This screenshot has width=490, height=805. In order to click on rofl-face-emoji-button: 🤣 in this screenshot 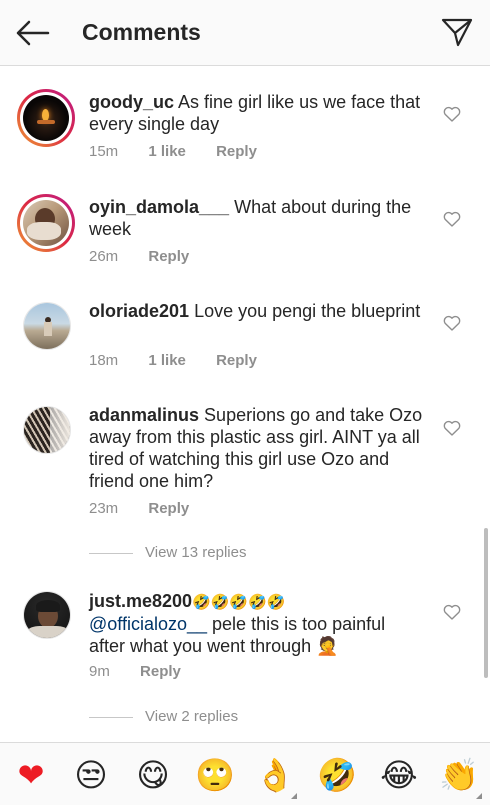, I will do `click(337, 775)`.